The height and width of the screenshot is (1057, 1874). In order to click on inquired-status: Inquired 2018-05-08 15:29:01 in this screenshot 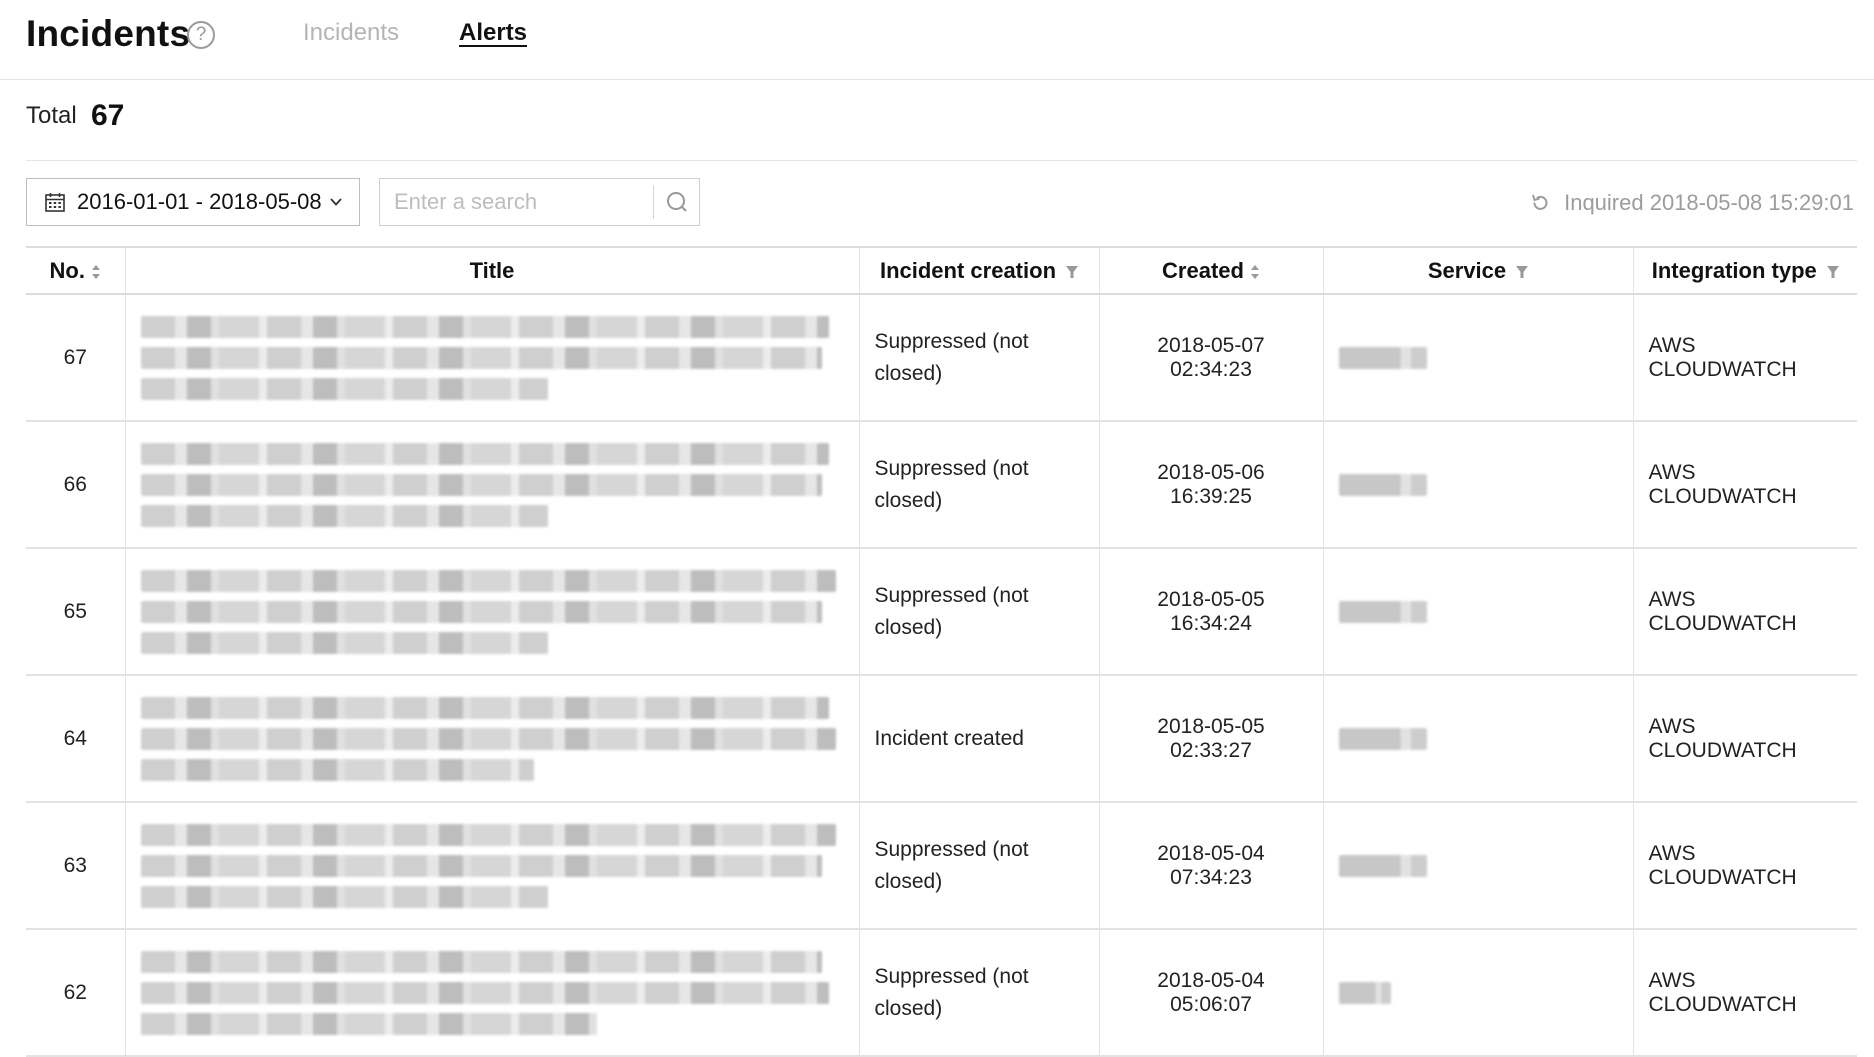, I will do `click(1692, 203)`.